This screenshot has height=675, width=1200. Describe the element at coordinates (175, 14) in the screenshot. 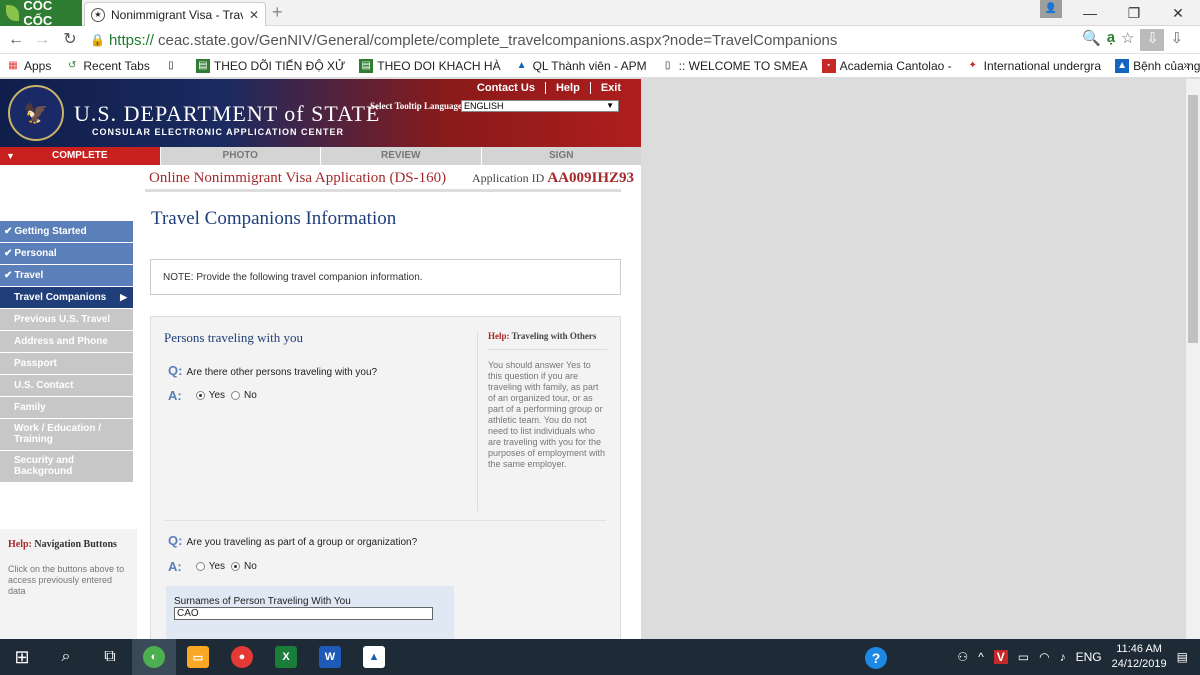

I see `browser-tab: ★ Nonimmigrant Visa - Trave ✕` at that location.